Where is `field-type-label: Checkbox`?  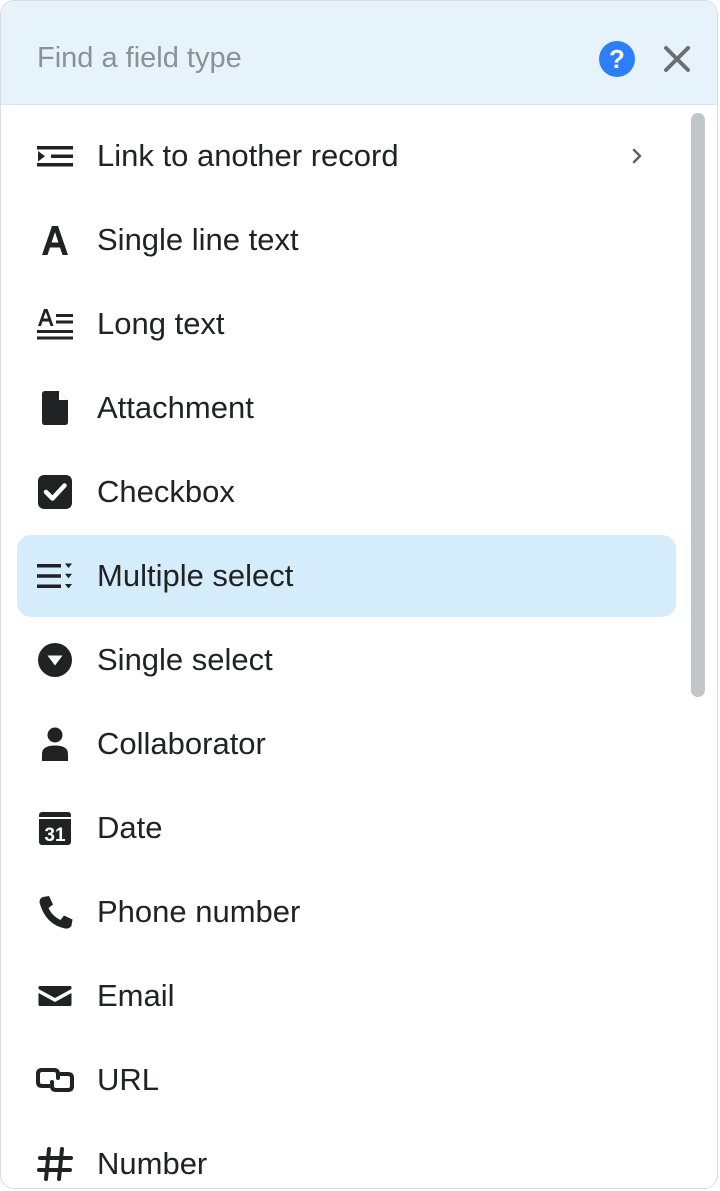 field-type-label: Checkbox is located at coordinates (166, 491).